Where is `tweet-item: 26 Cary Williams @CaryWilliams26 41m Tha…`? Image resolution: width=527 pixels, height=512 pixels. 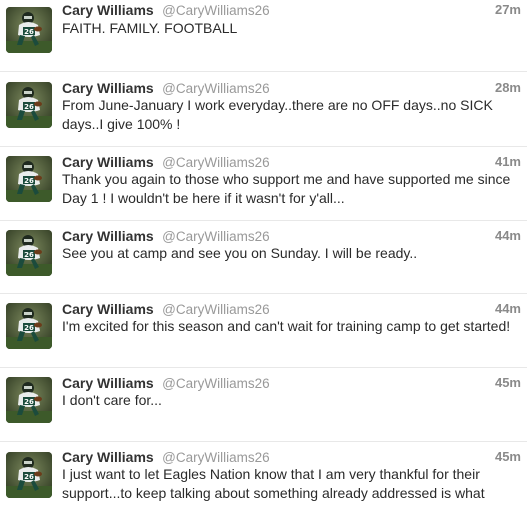 tweet-item: 26 Cary Williams @CaryWilliams26 41m Tha… is located at coordinates (263, 184).